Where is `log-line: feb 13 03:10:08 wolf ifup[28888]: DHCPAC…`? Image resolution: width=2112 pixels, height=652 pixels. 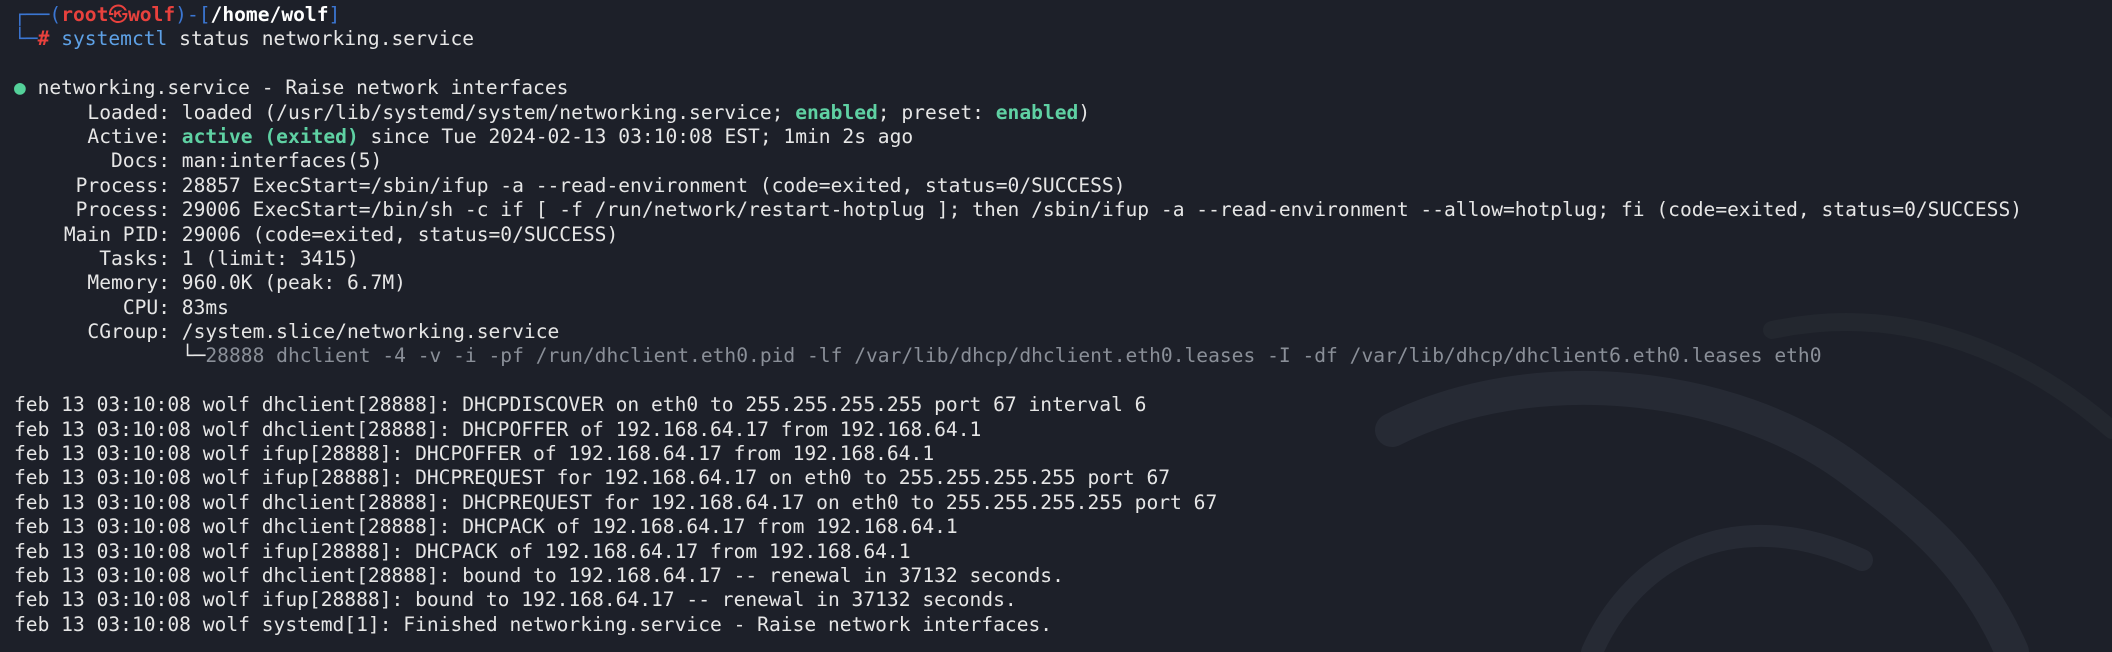
log-line: feb 13 03:10:08 wolf ifup[28888]: DHCPAC… is located at coordinates (462, 551).